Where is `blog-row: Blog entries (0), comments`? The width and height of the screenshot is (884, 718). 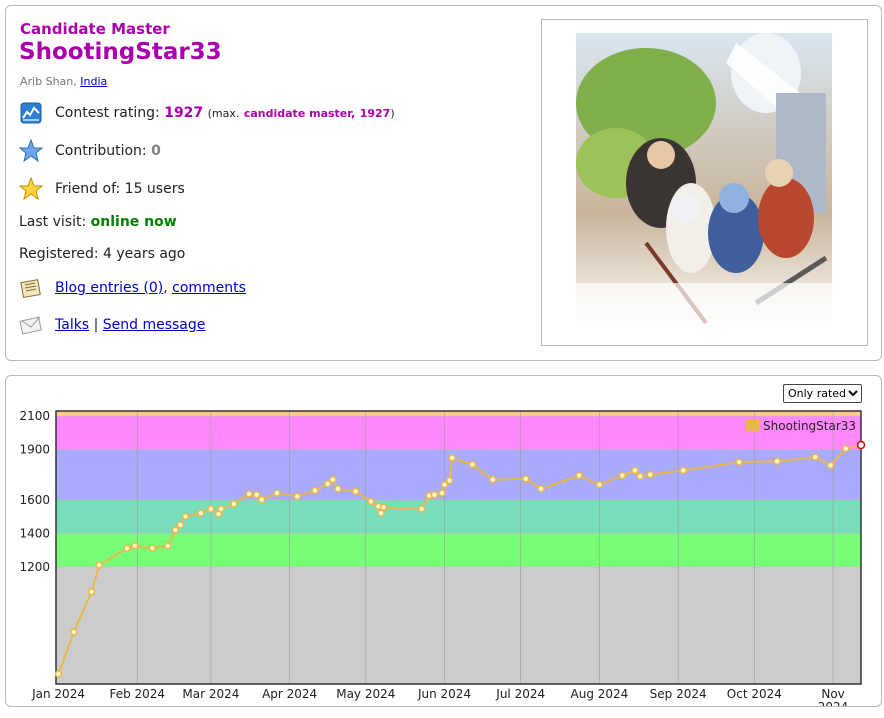
blog-row: Blog entries (0), comments is located at coordinates (132, 288).